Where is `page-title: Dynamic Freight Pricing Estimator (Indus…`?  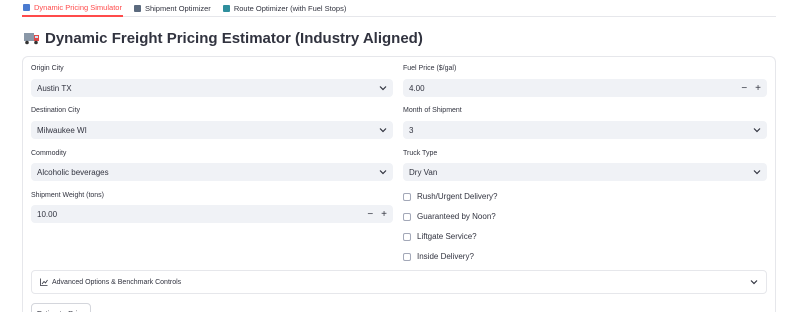
page-title: Dynamic Freight Pricing Estimator (Indus… is located at coordinates (223, 38).